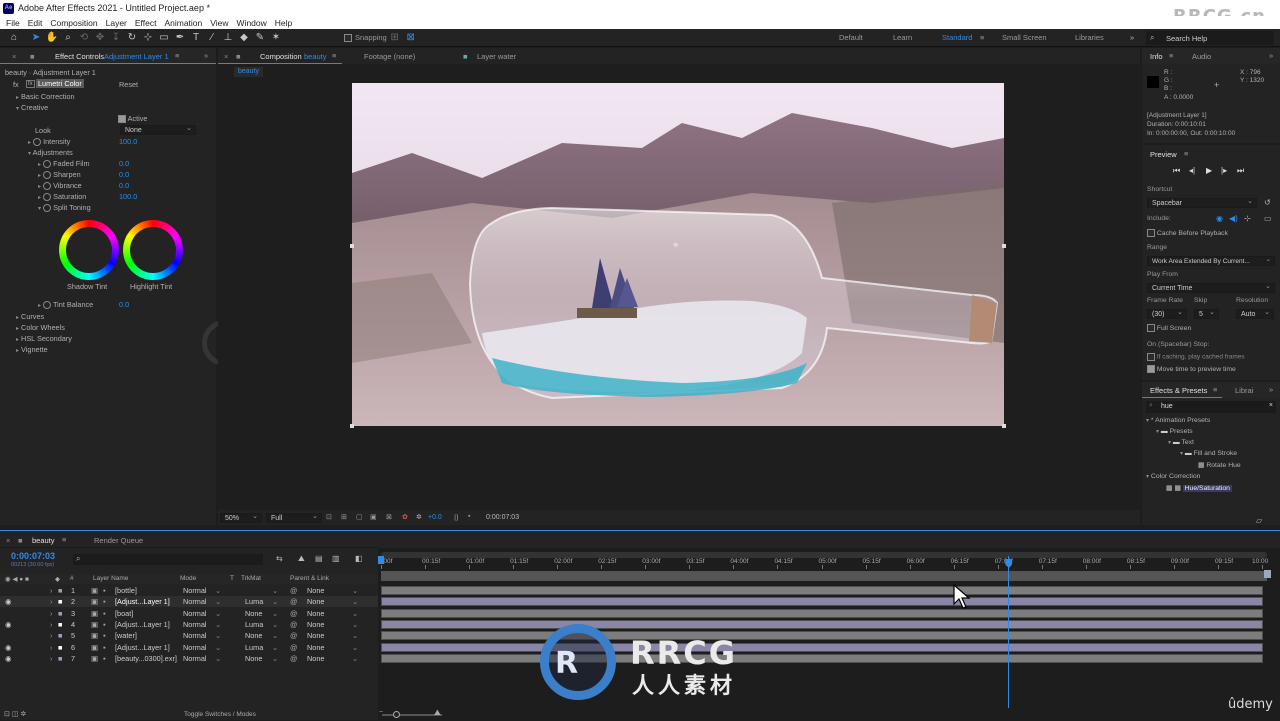 The height and width of the screenshot is (721, 1280). What do you see at coordinates (180, 38) in the screenshot?
I see `pen-tool-icon: ✒` at bounding box center [180, 38].